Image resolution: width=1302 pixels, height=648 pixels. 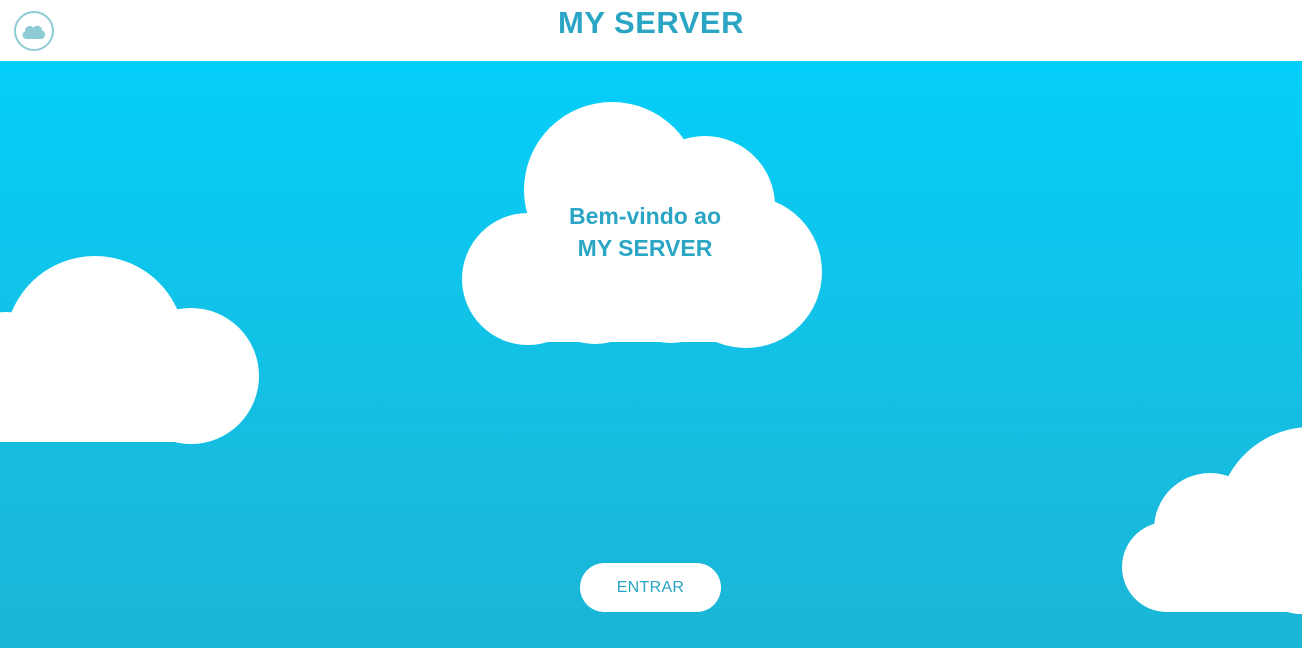 I want to click on enter-button: ENTRAR, so click(x=650, y=587).